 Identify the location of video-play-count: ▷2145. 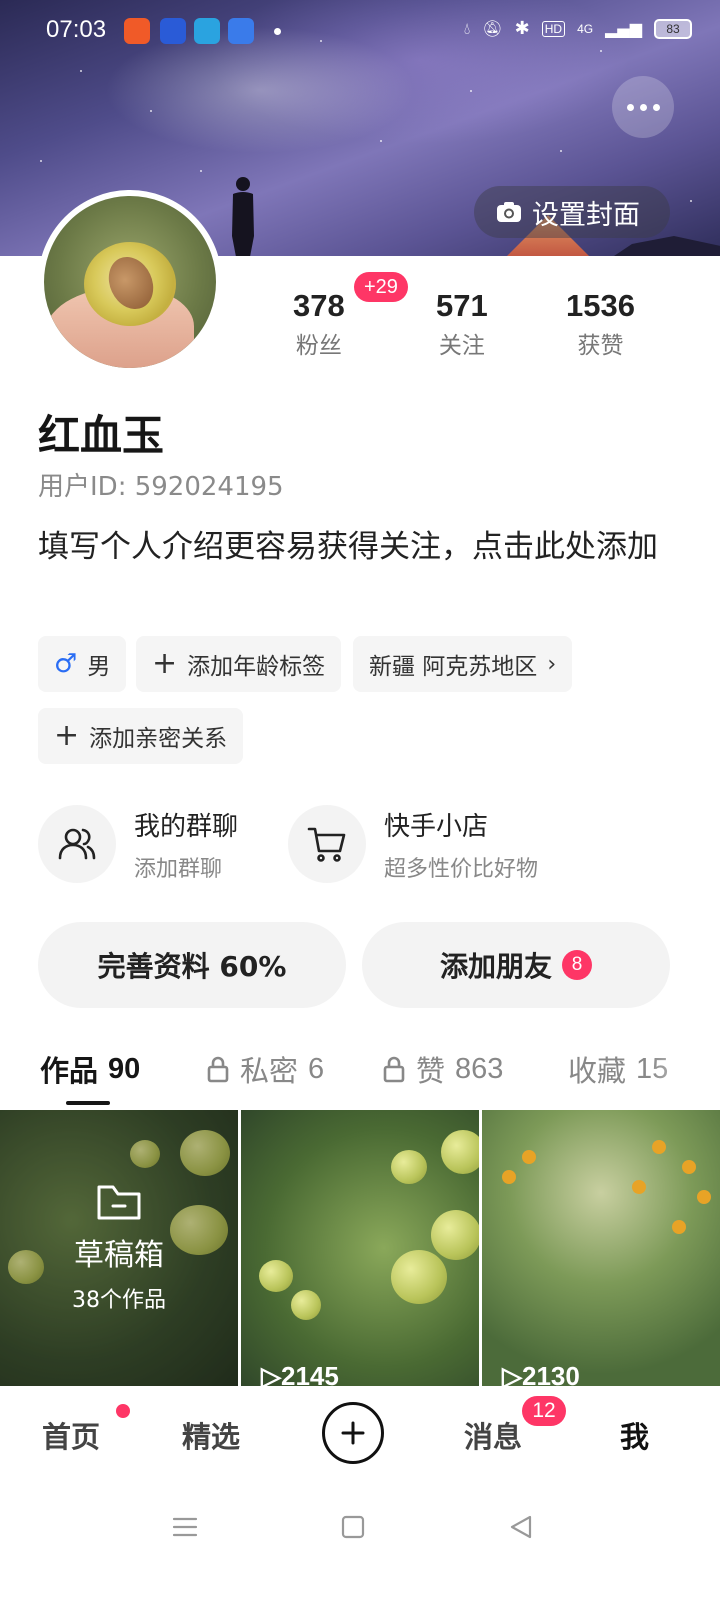
(300, 1373).